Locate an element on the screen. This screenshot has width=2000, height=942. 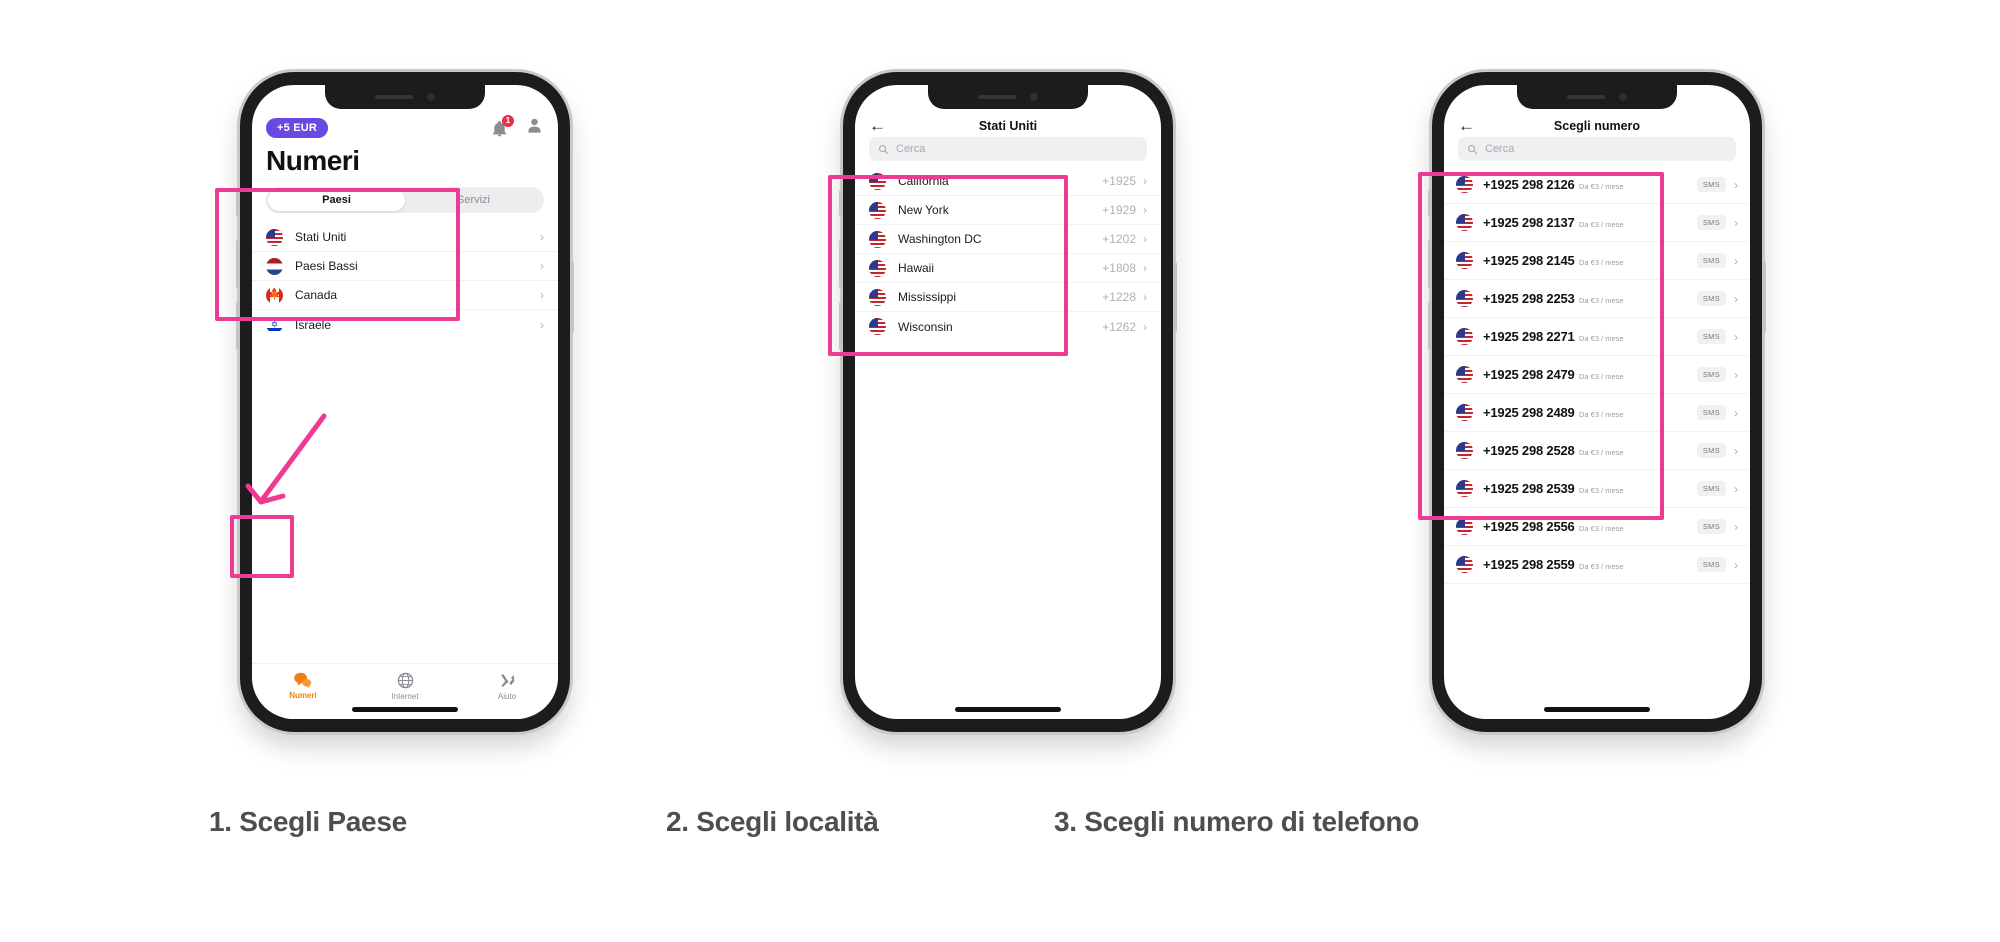
caption-step-1: 1. Scegli Paese is located at coordinates (308, 821).